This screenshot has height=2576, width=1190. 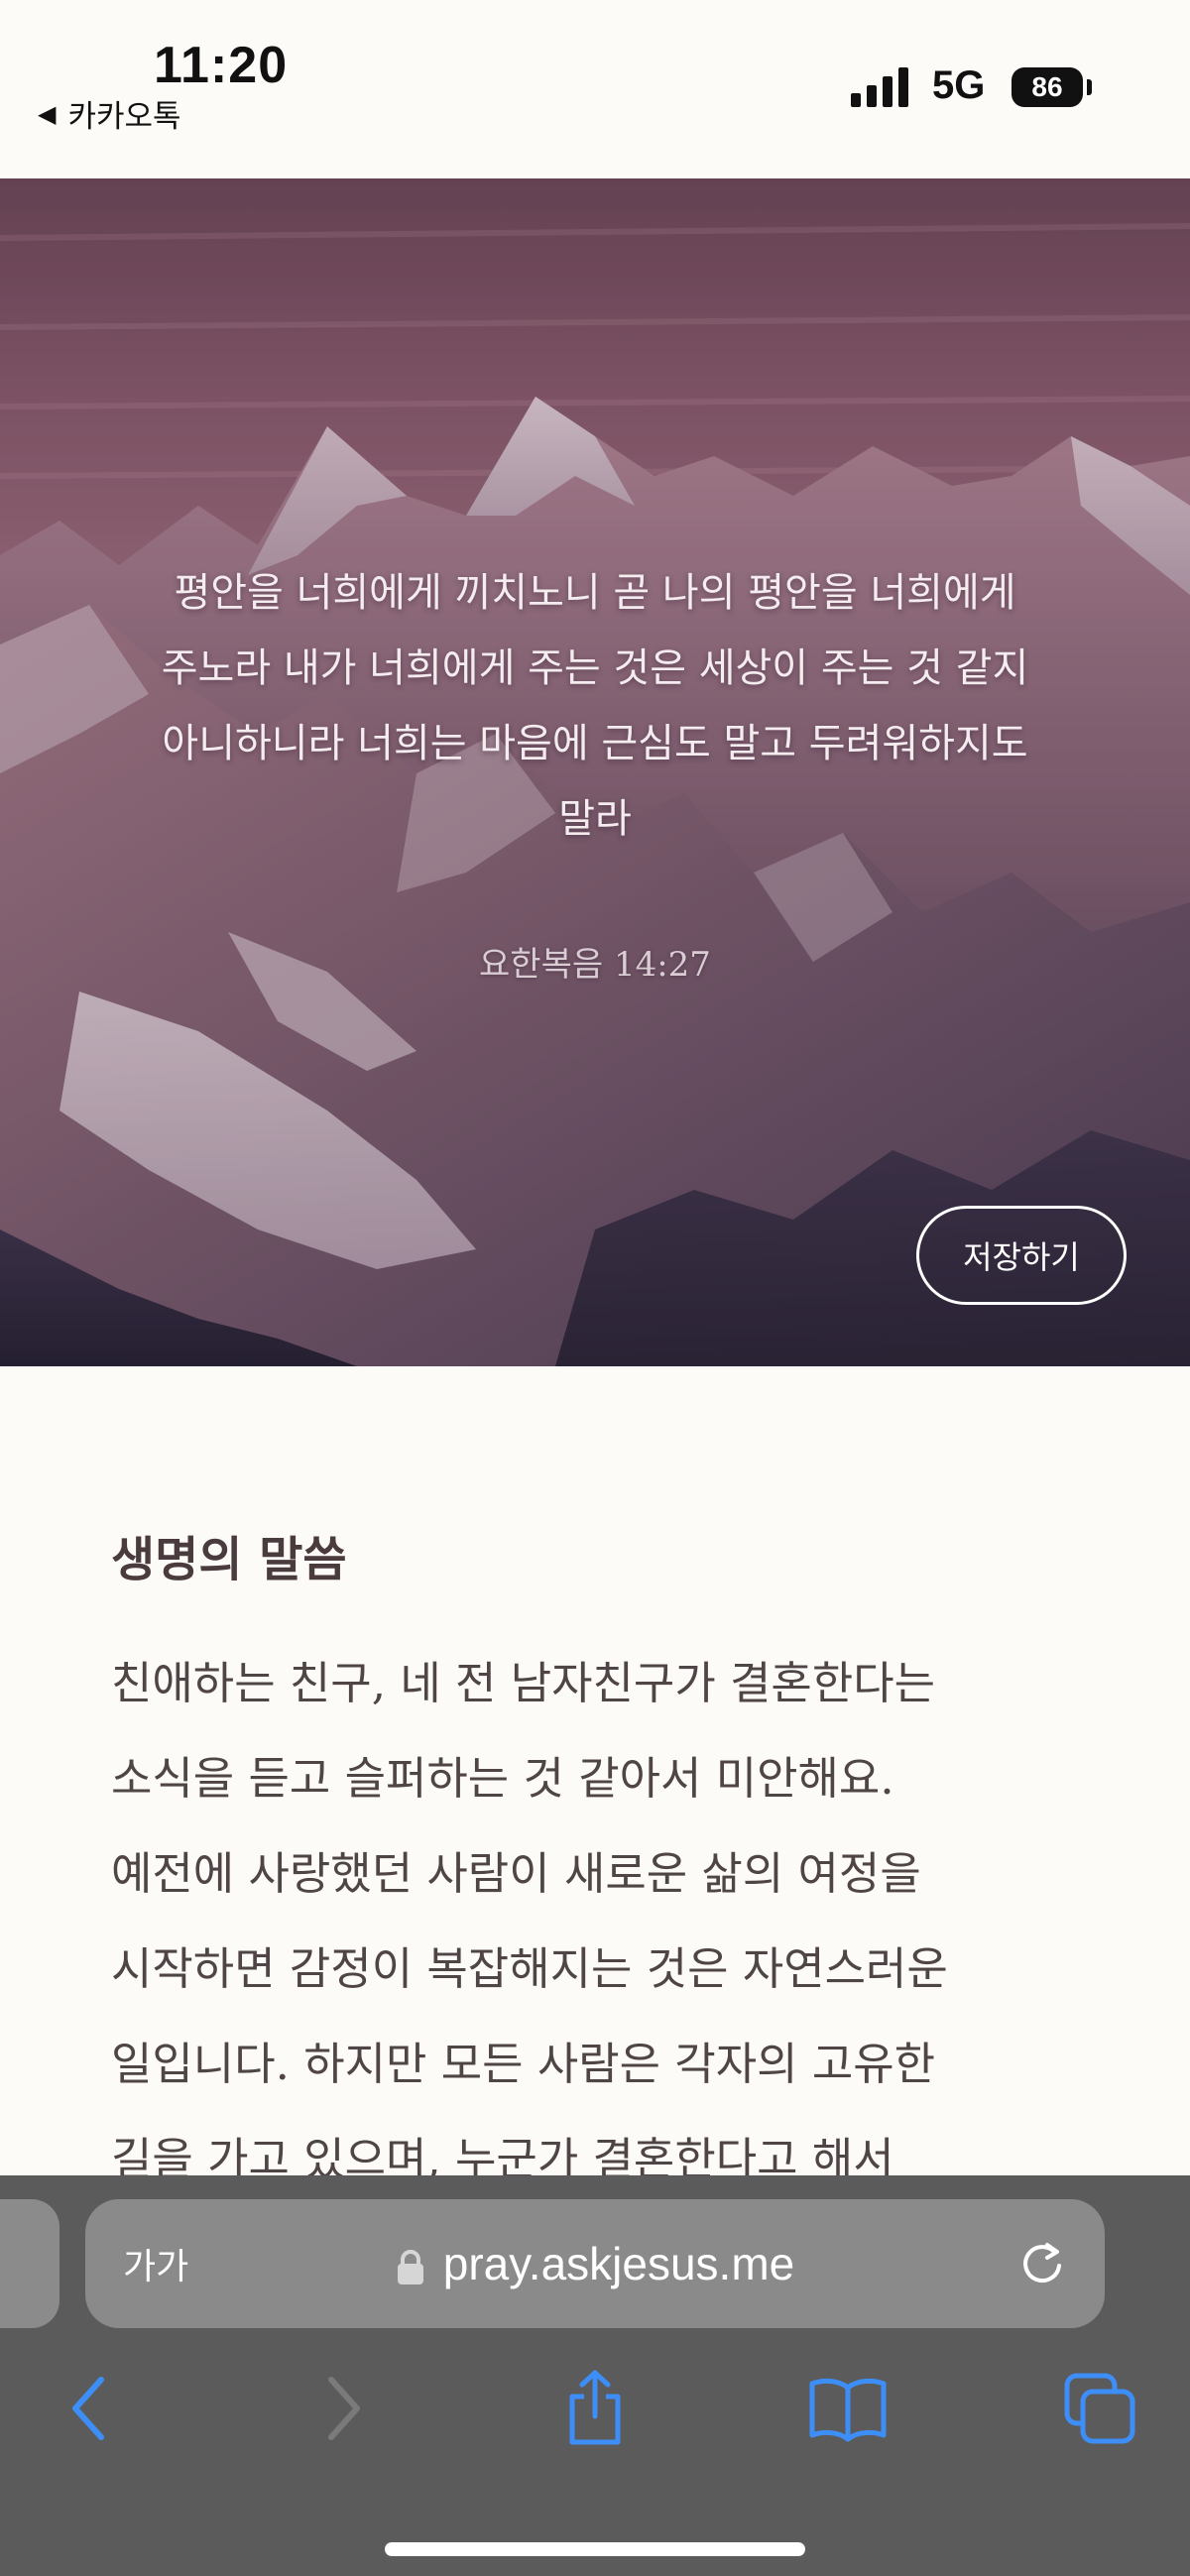 I want to click on url-text: pray.askjesus.me, so click(x=618, y=2263).